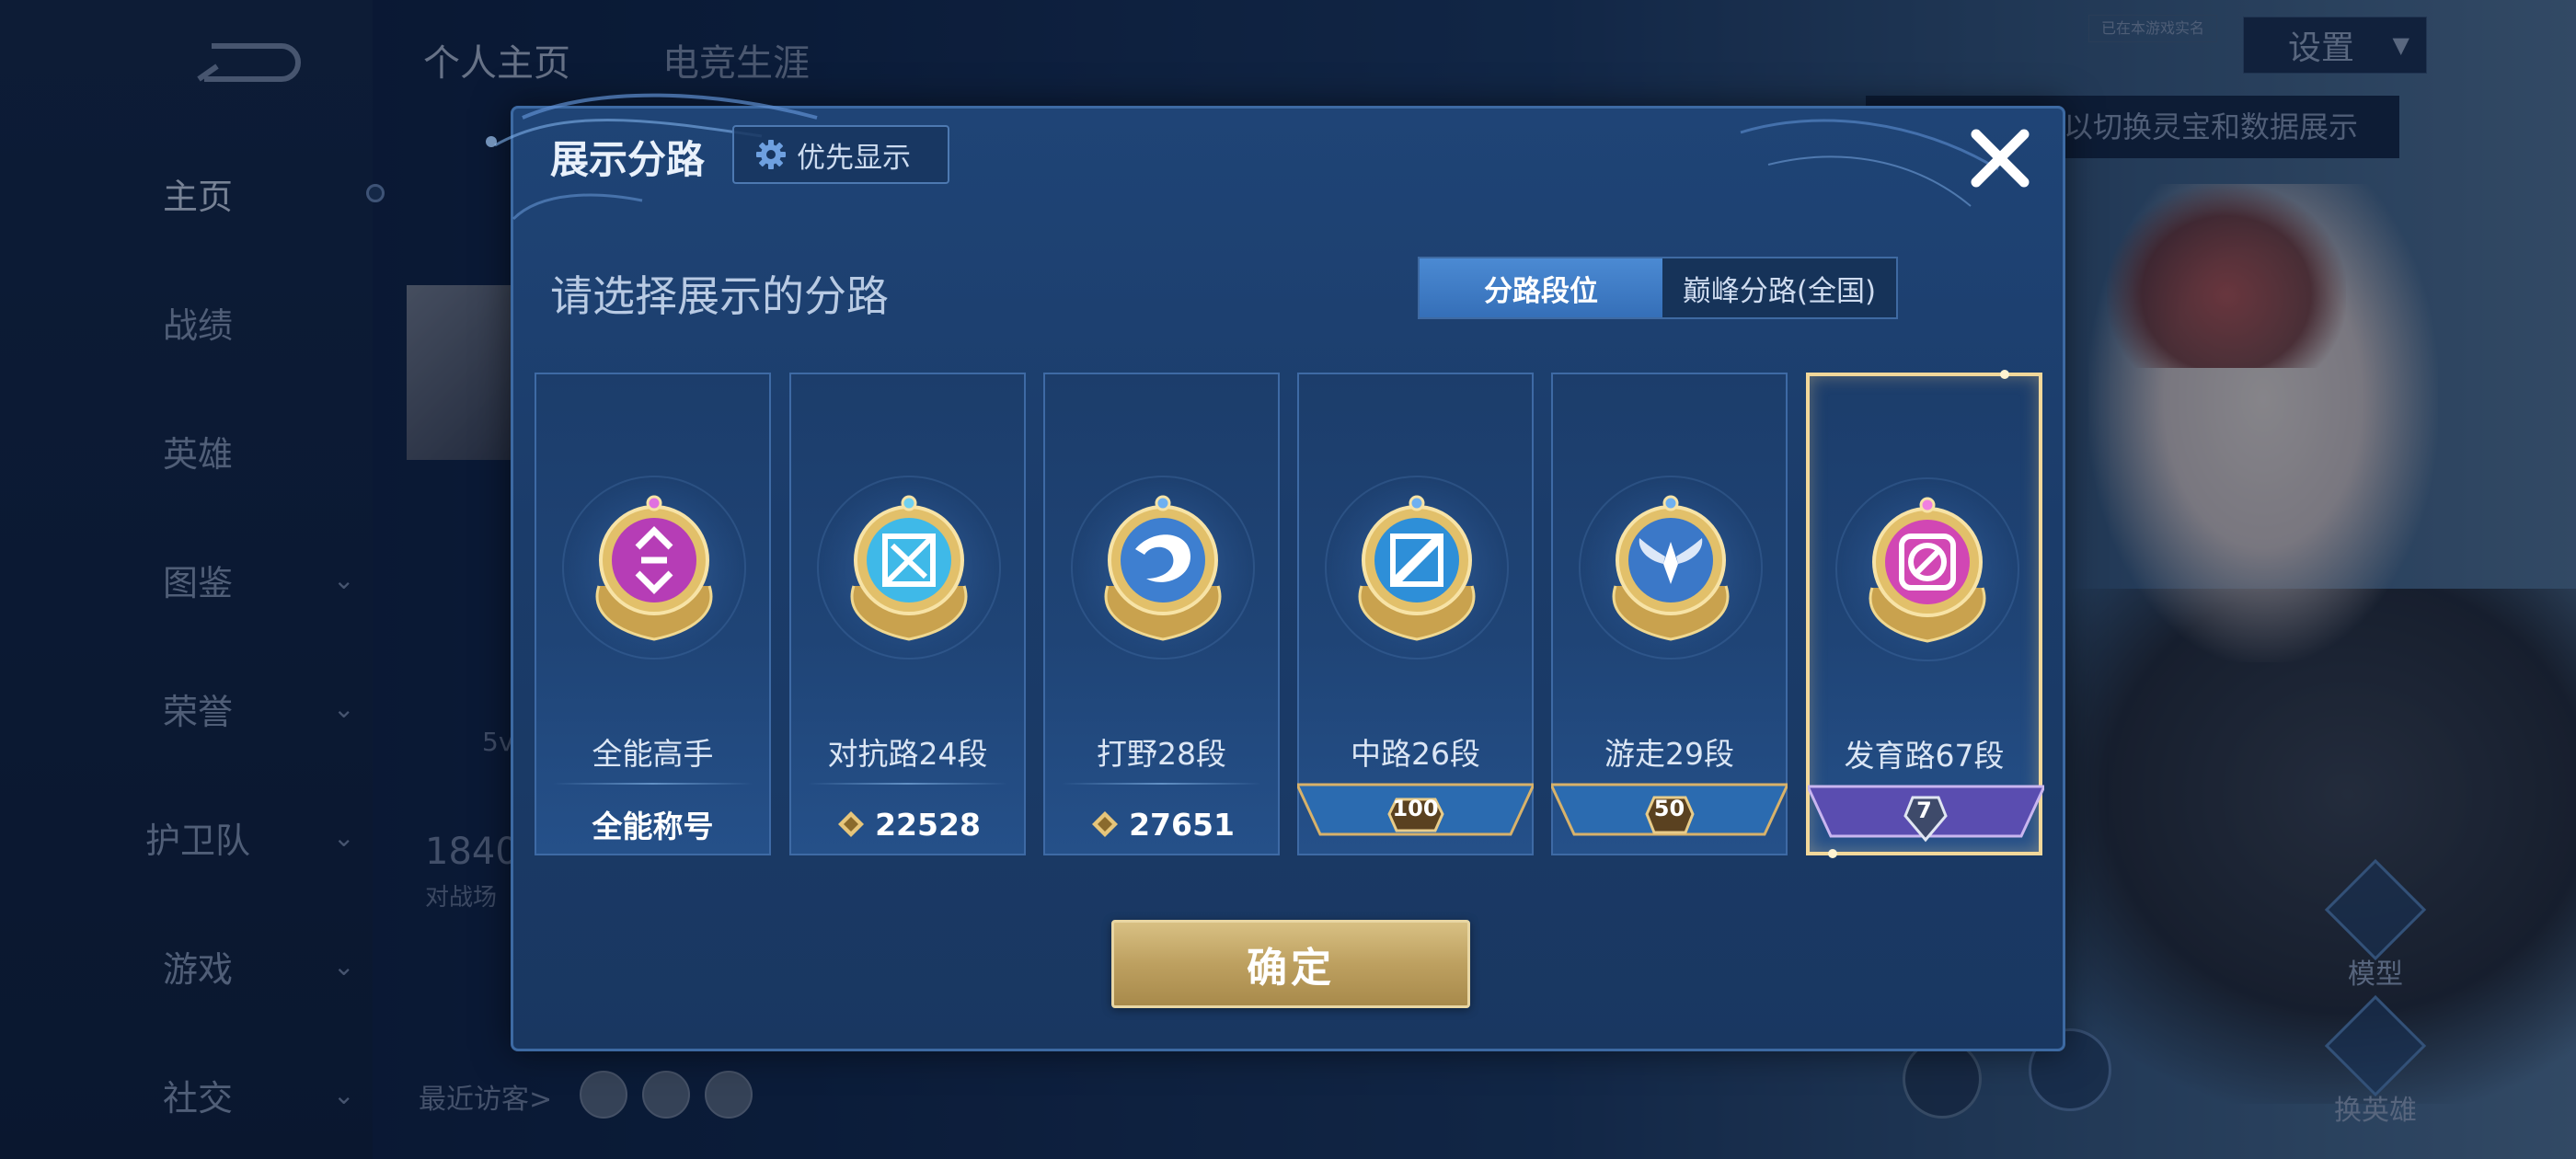  What do you see at coordinates (1779, 287) in the screenshot?
I see `tab-peak-lane: 巅峰分路(全国)` at bounding box center [1779, 287].